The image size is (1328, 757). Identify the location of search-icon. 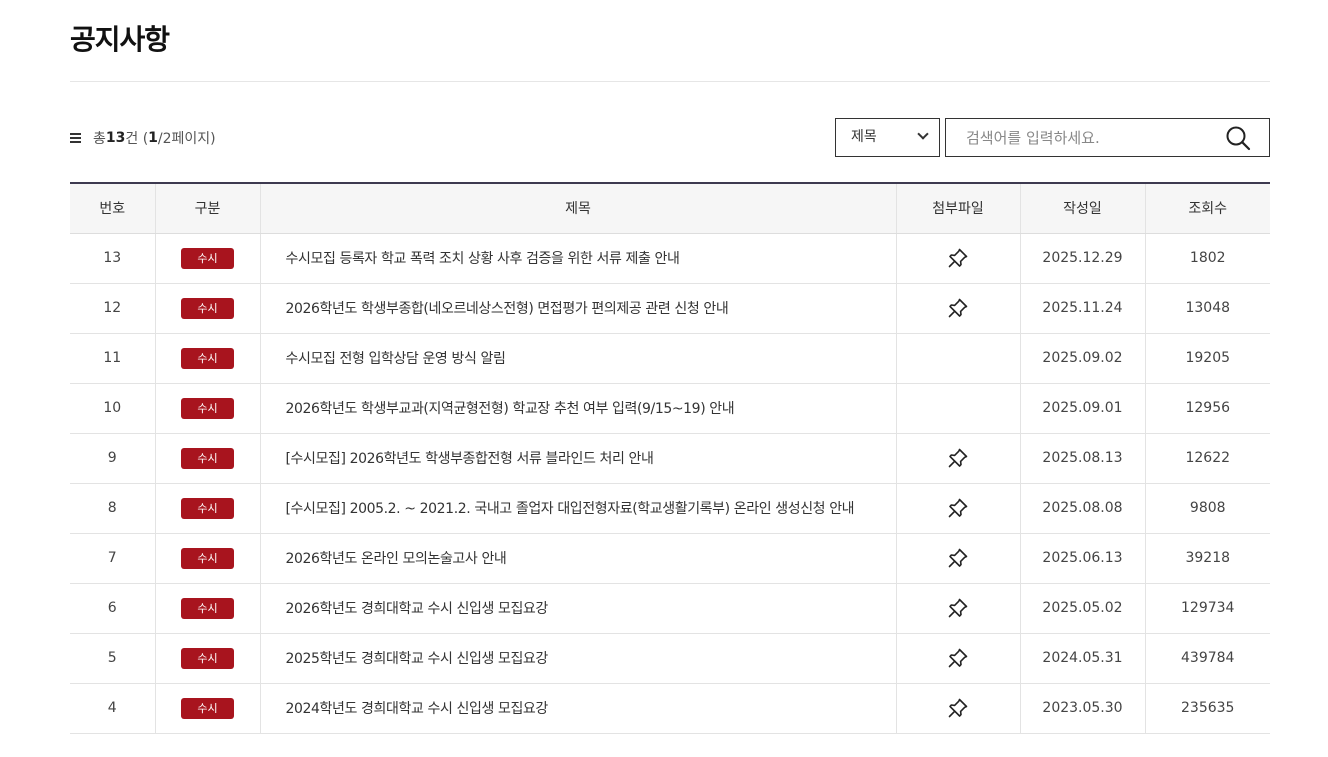
(1238, 138).